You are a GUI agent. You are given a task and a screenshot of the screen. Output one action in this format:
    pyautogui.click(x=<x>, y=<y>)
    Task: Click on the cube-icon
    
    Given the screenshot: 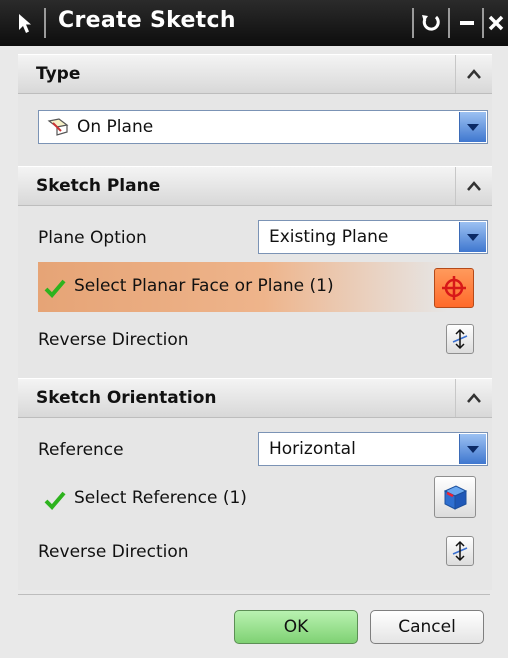 What is the action you would take?
    pyautogui.click(x=455, y=497)
    